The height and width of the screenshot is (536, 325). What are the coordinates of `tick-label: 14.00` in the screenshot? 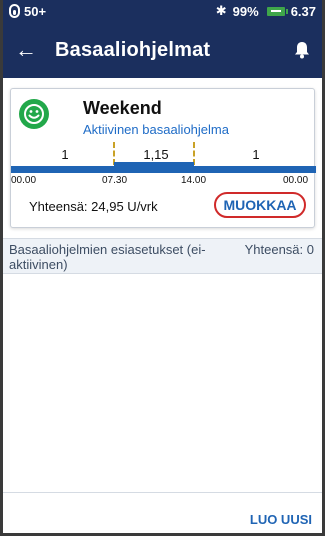 It's located at (194, 180).